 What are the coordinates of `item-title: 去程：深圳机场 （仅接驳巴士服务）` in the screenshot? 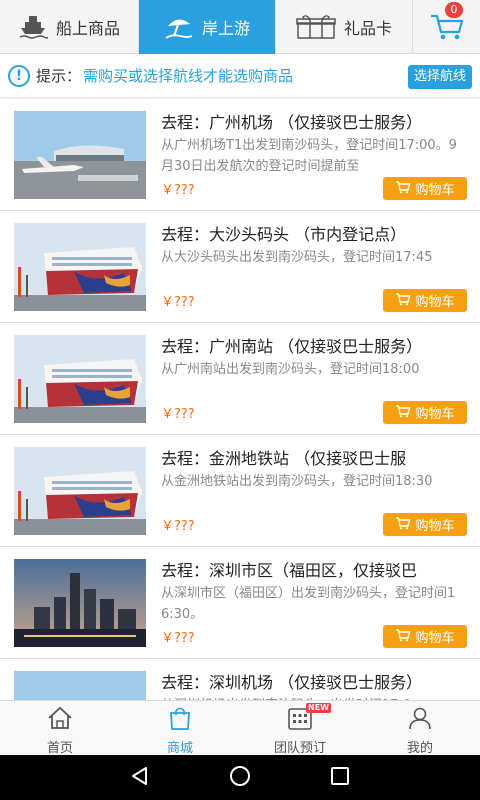 It's located at (292, 682).